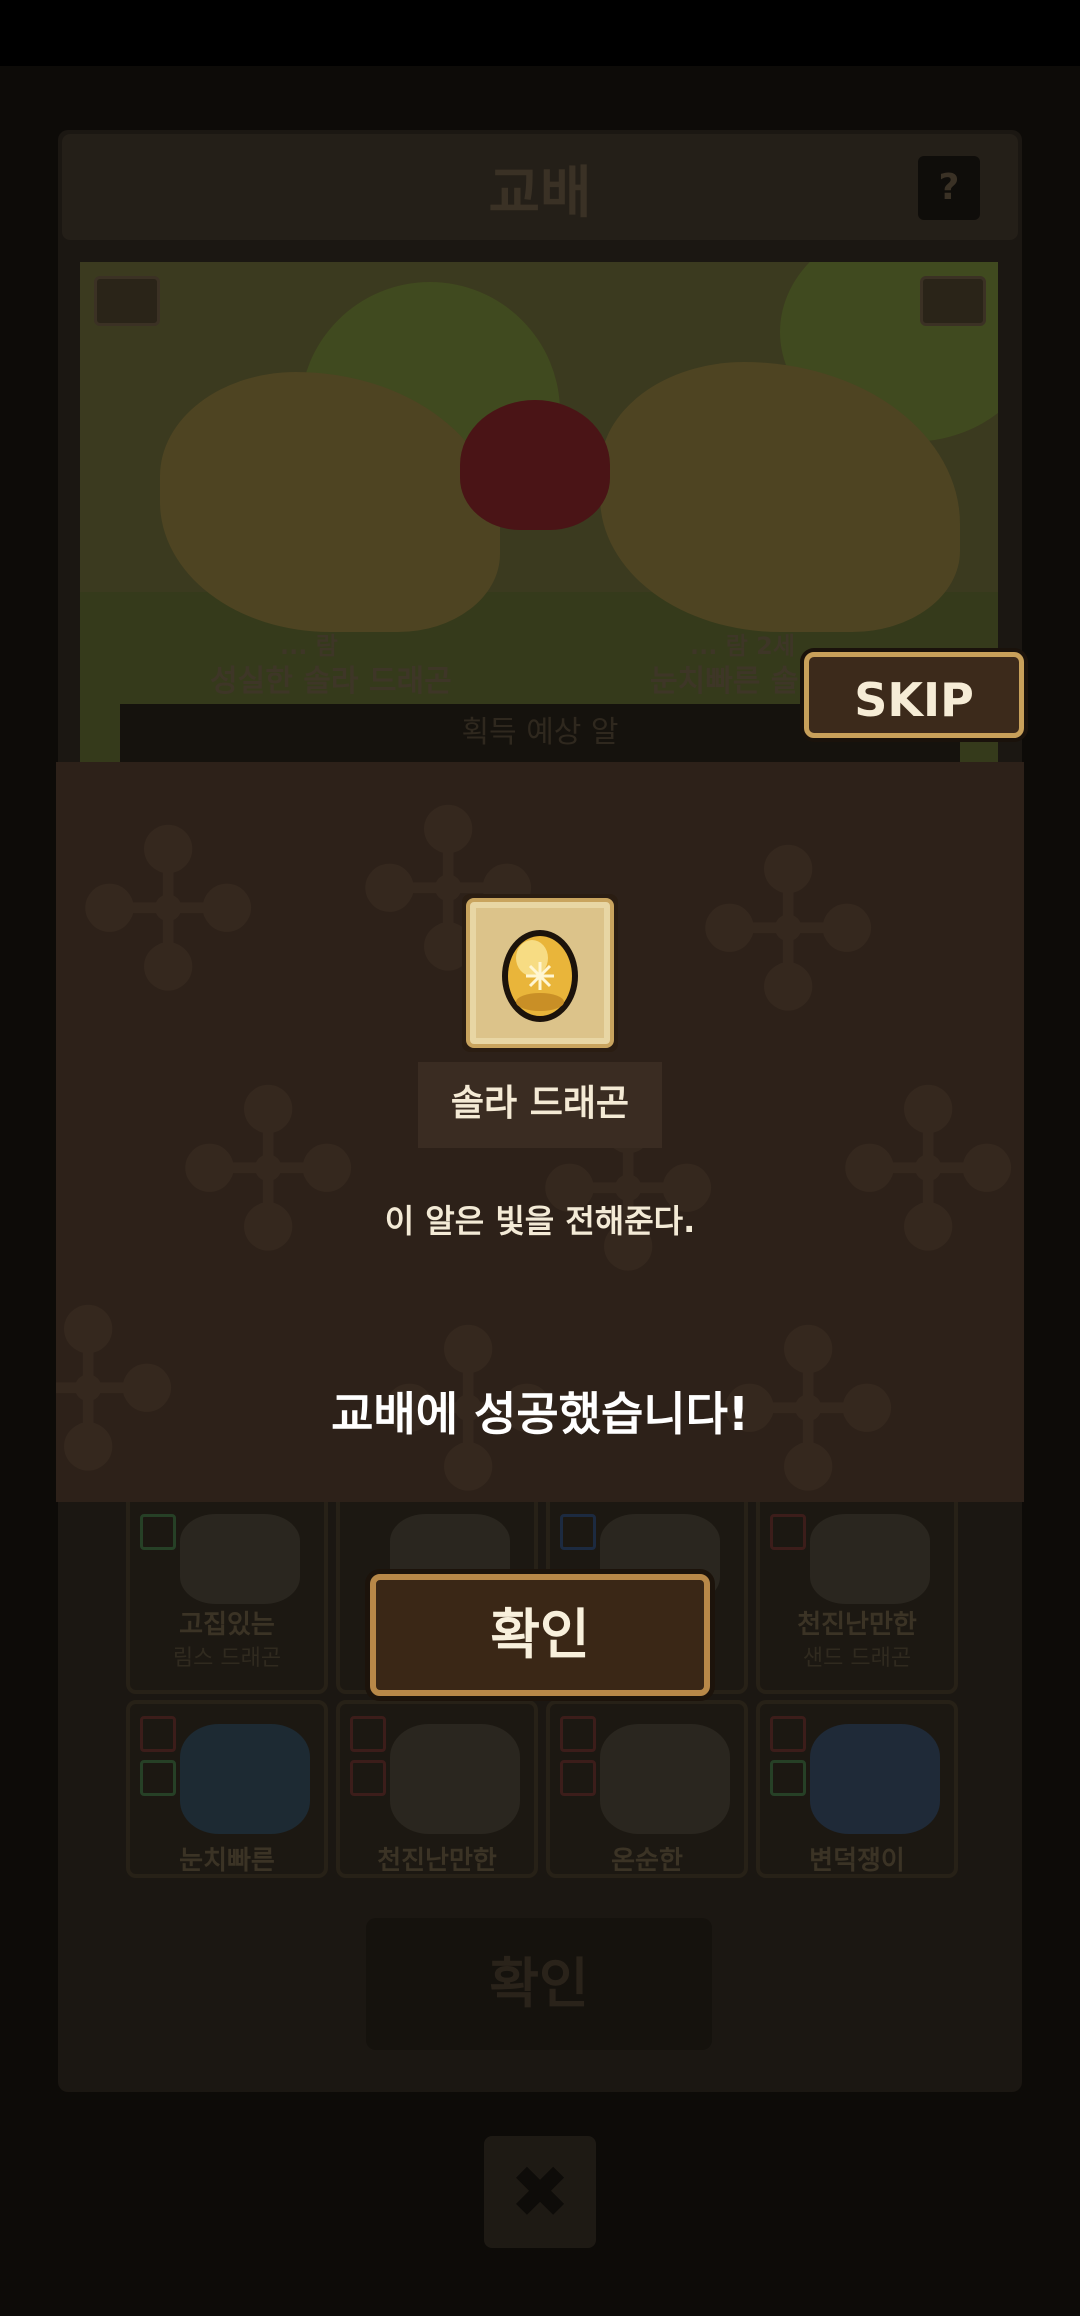 Image resolution: width=1080 pixels, height=2316 pixels. I want to click on dragon-card: 눈치빠른, so click(227, 1789).